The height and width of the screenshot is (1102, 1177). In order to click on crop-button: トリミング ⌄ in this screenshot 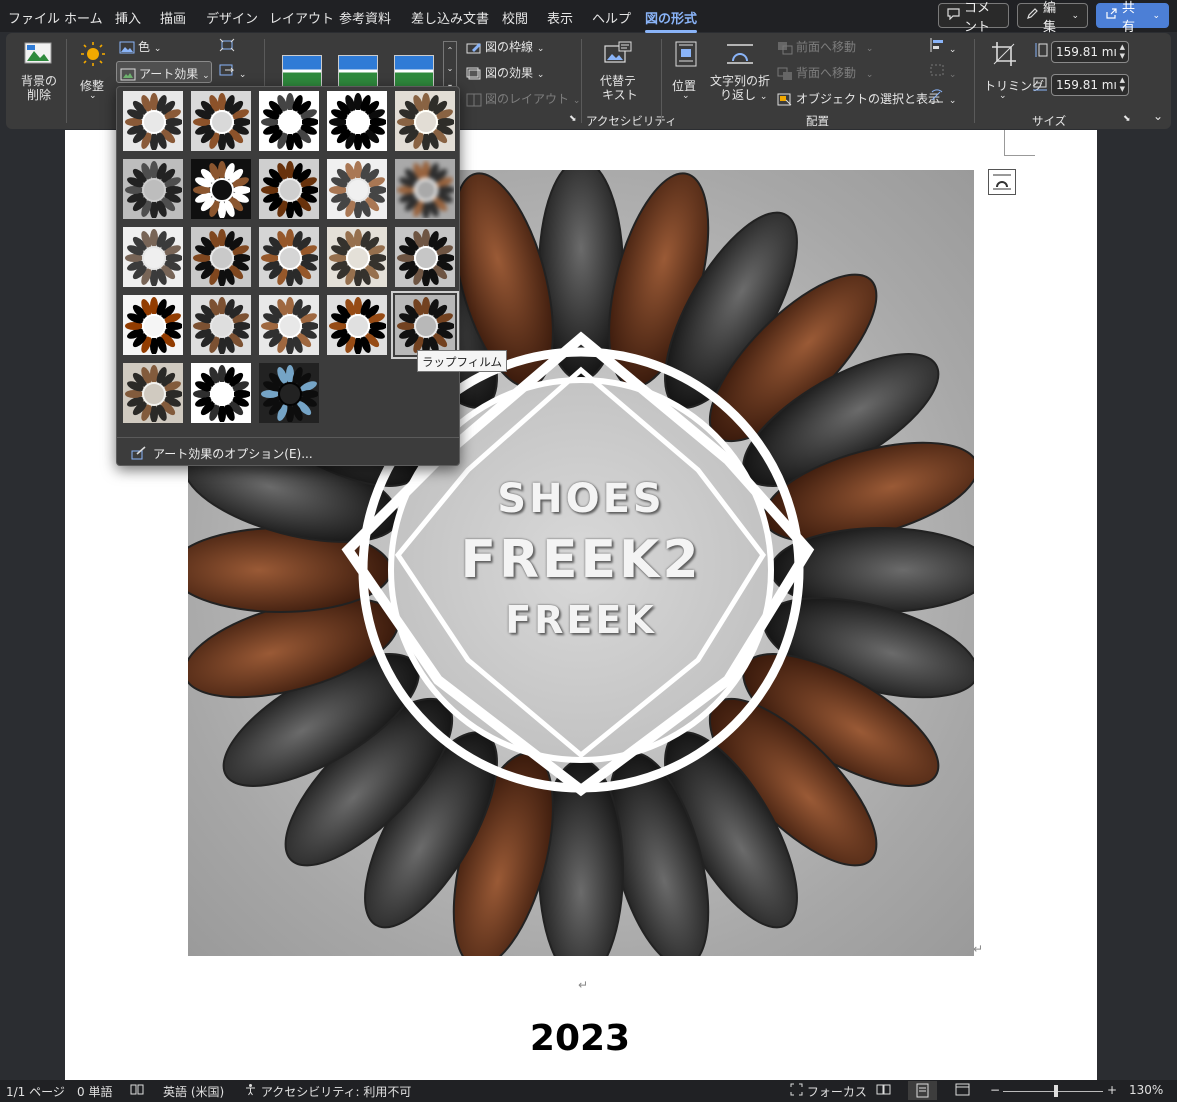, I will do `click(1013, 72)`.